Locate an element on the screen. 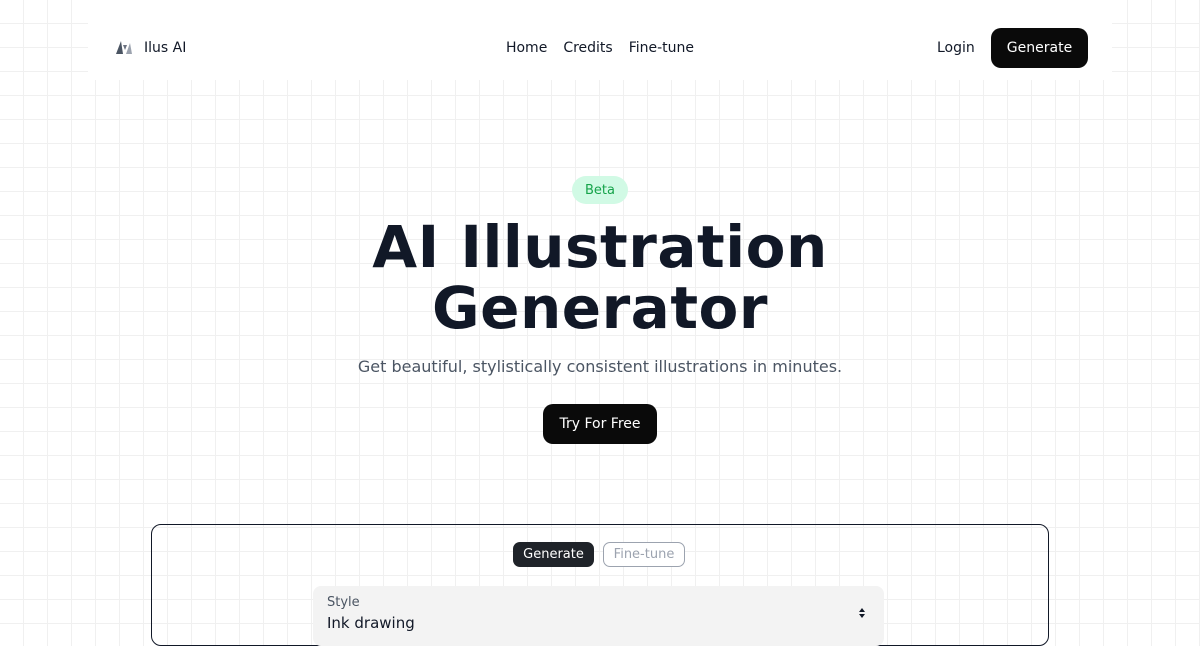  nav-fine-tune: Fine-tune is located at coordinates (661, 48).